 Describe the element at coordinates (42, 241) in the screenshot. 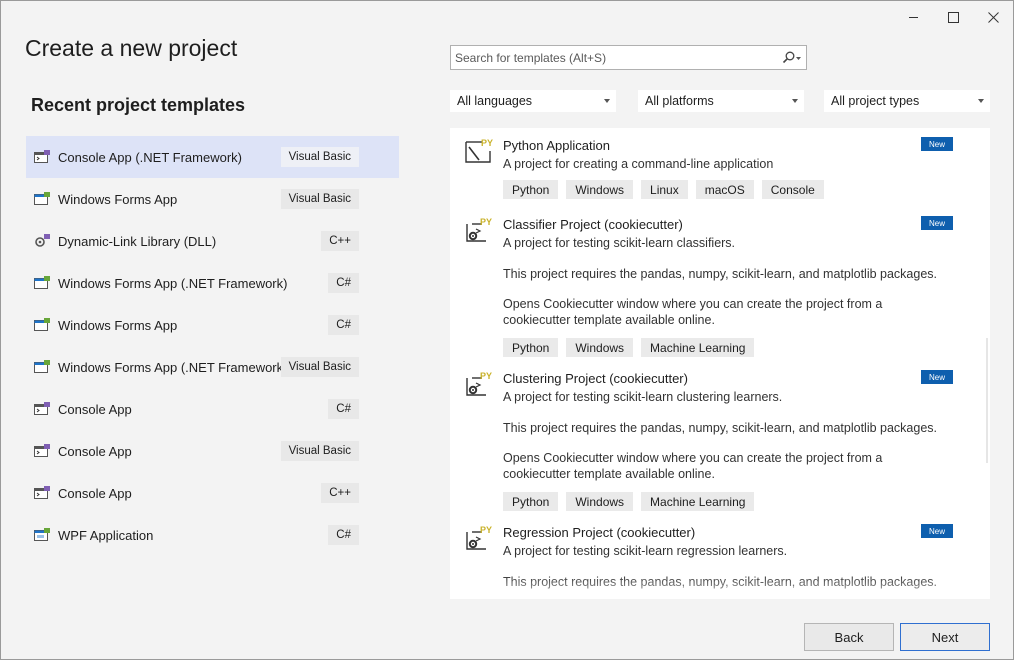

I see `dll-icon` at that location.